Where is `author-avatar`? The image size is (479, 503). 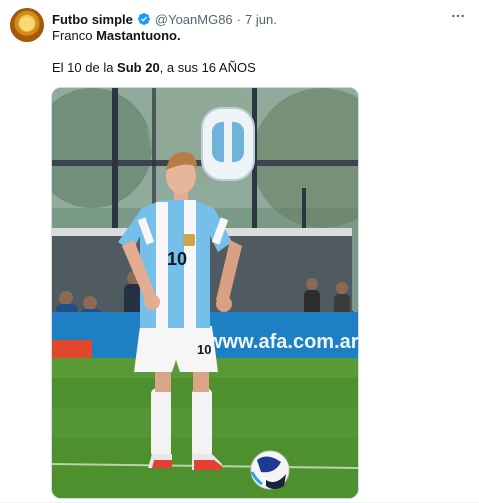
author-avatar is located at coordinates (27, 25).